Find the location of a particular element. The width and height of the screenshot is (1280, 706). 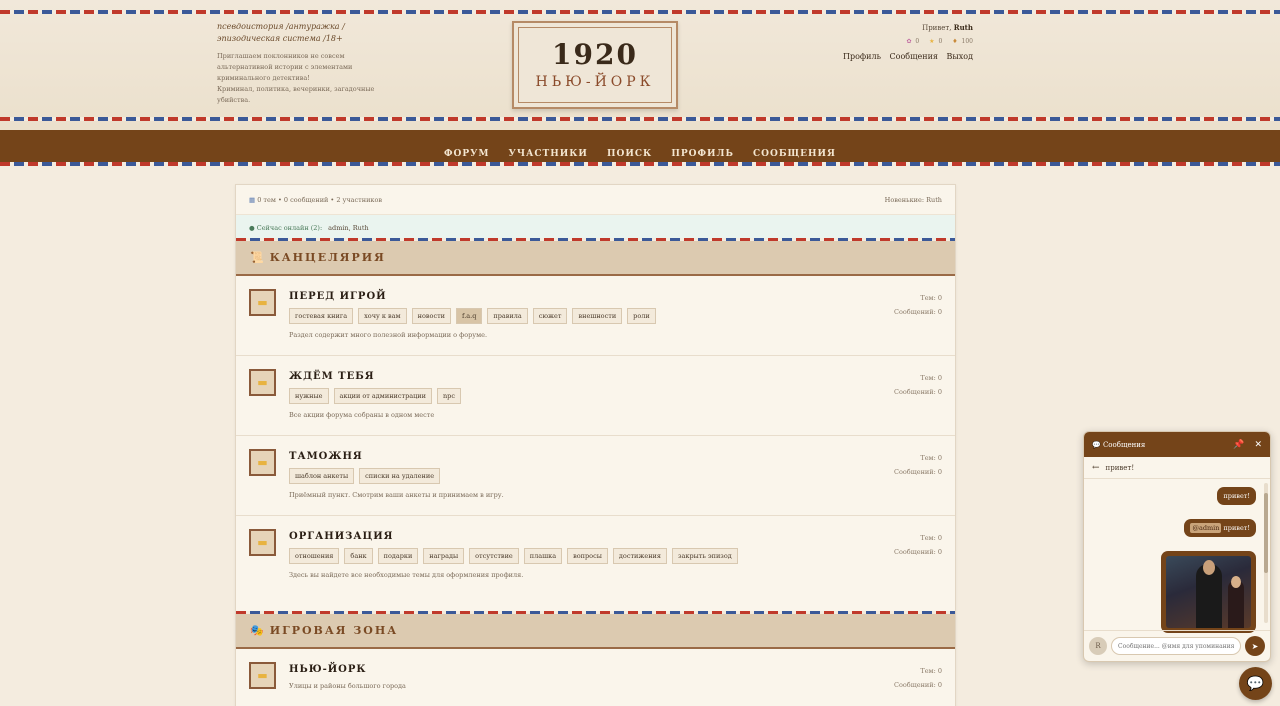

subforum-tag: подарки is located at coordinates (398, 556).